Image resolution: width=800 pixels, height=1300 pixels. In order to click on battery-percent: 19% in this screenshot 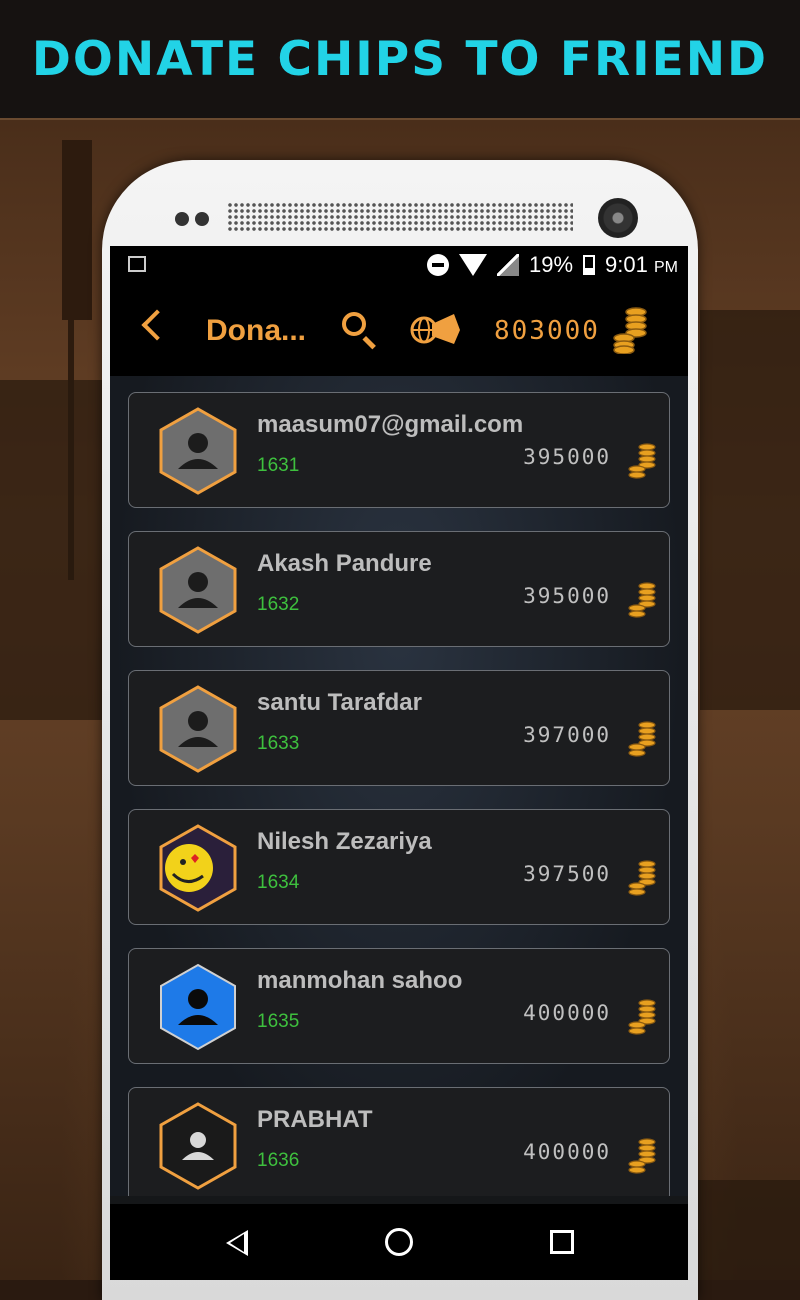, I will do `click(551, 264)`.